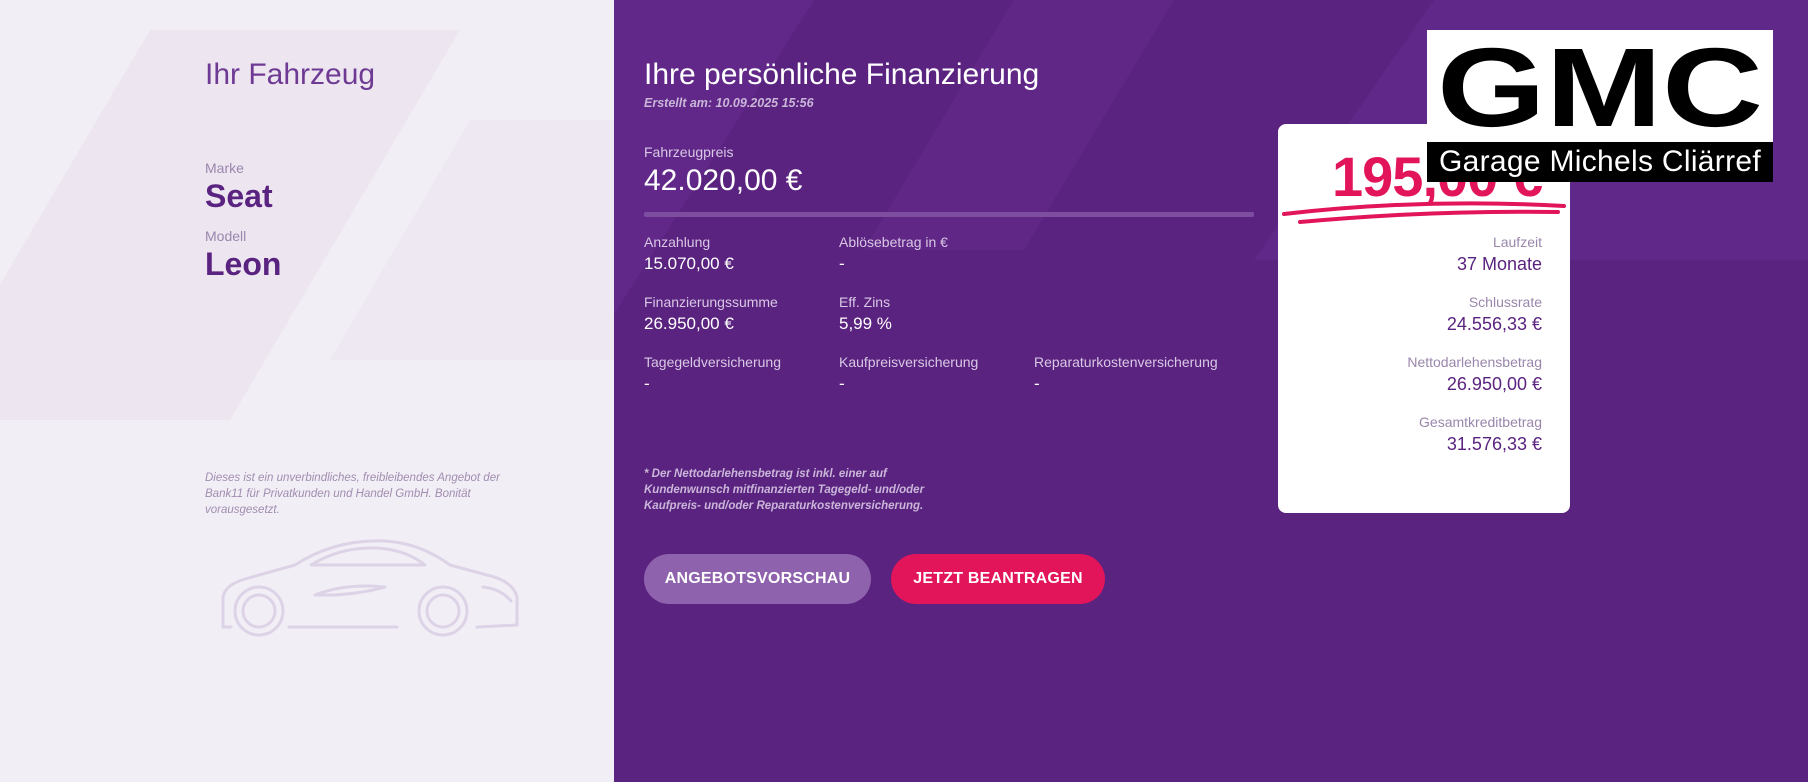 Image resolution: width=1808 pixels, height=782 pixels. I want to click on dealer-logo: GMC Garage Michels Cliärref, so click(1600, 106).